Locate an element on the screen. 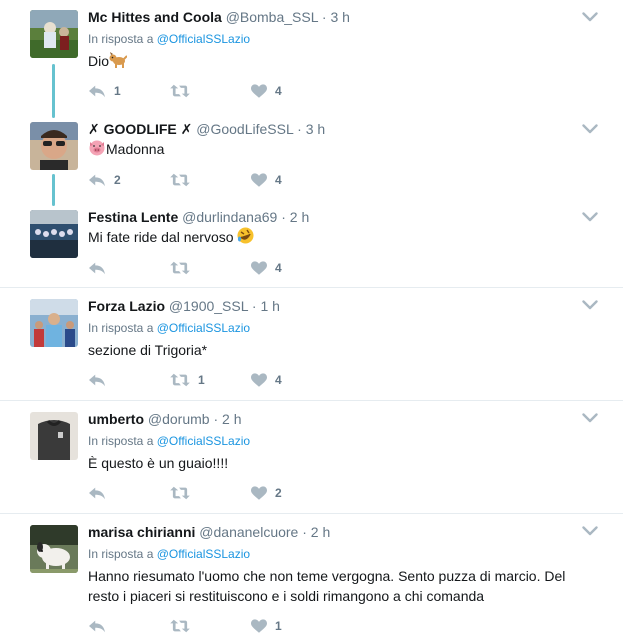  display-name: ✗ GOODLIFE ✗ is located at coordinates (140, 129).